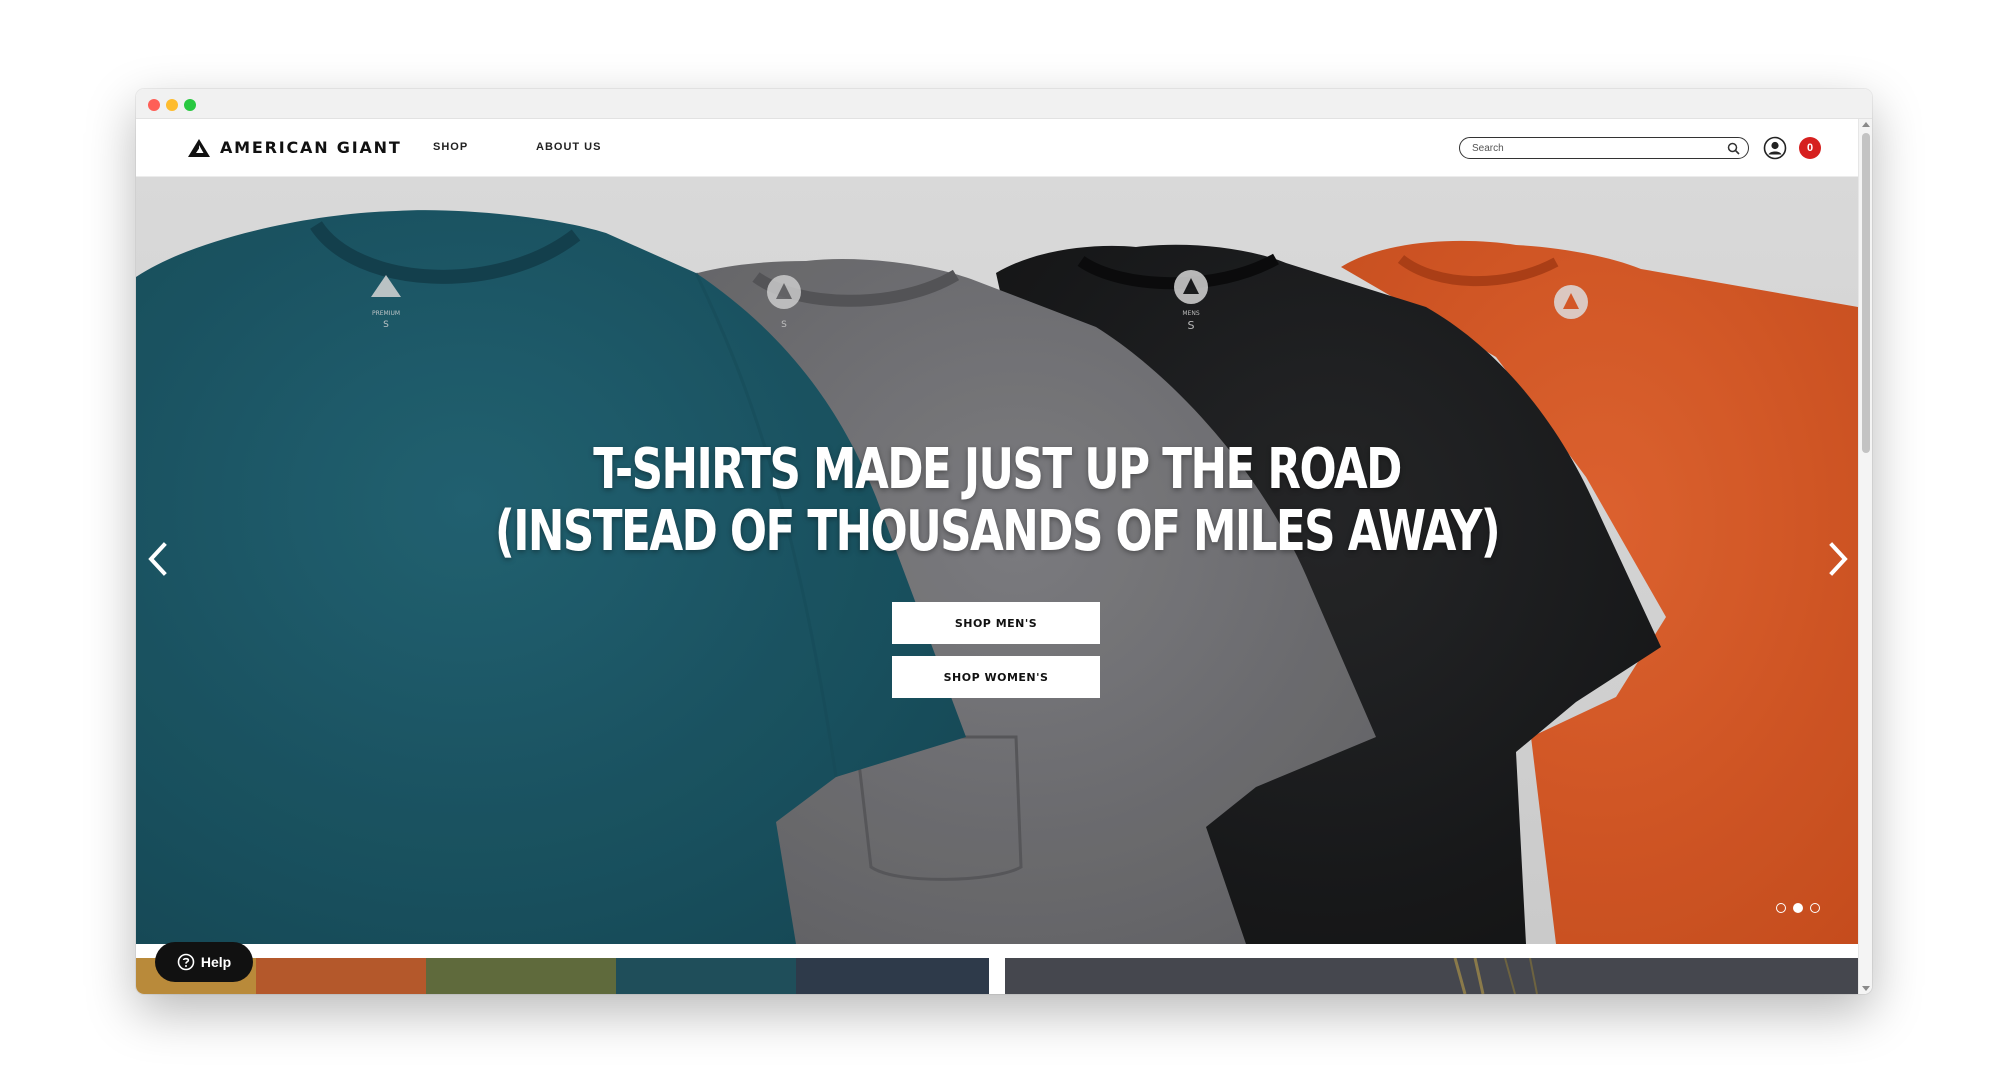 This screenshot has height=1080, width=1999. What do you see at coordinates (997, 469) in the screenshot?
I see `hero-headline-line-1: T-SHIRTS MADE JUST UP THE ROAD` at bounding box center [997, 469].